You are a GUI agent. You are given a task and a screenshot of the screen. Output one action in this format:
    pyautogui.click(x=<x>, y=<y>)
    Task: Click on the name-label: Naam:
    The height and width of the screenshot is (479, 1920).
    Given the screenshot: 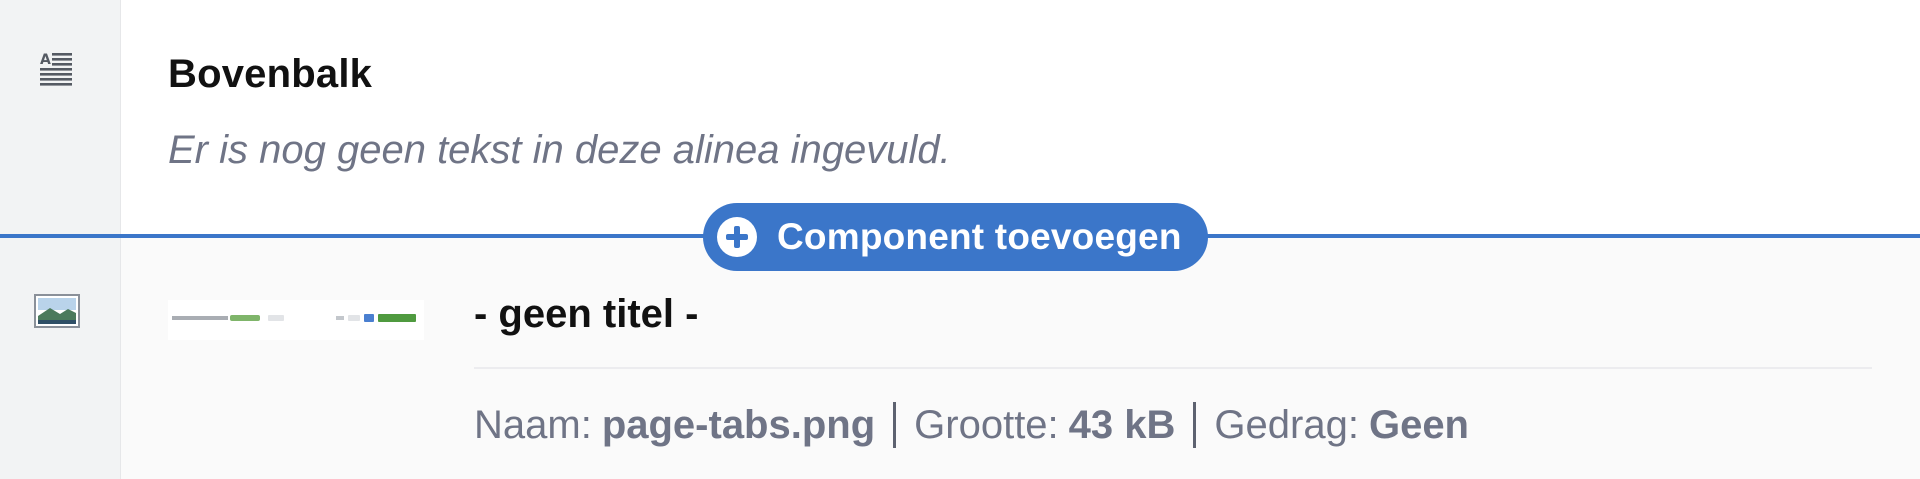 What is the action you would take?
    pyautogui.click(x=533, y=424)
    